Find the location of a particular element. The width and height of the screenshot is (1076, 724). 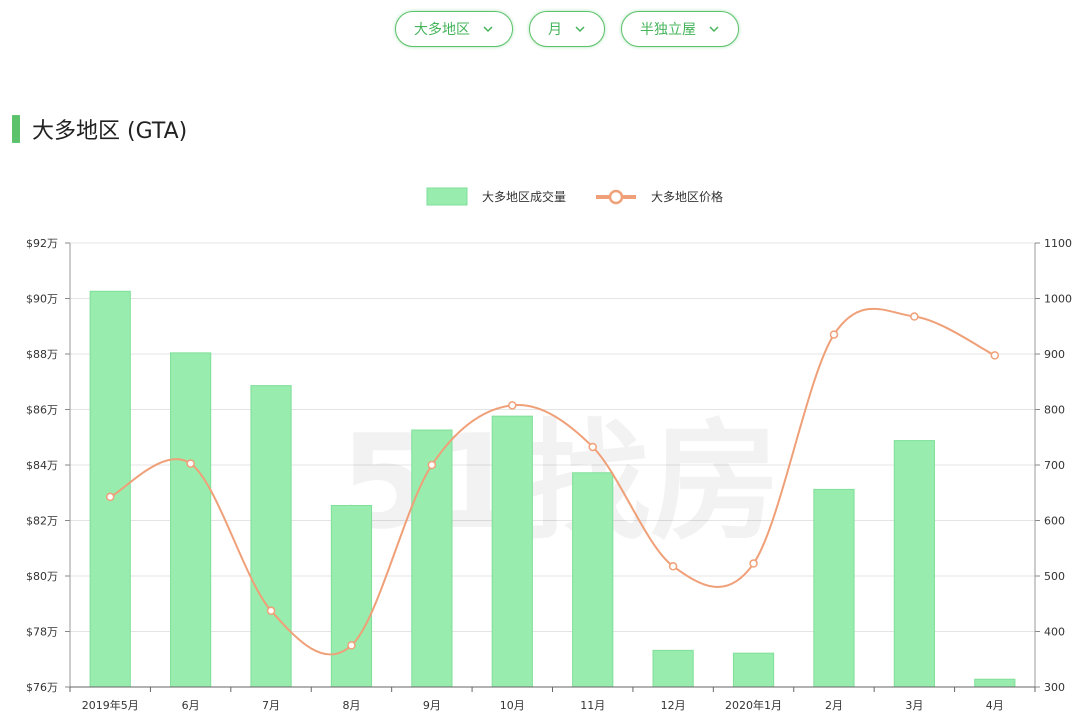

y-left-tick-label: $90万 is located at coordinates (42, 299).